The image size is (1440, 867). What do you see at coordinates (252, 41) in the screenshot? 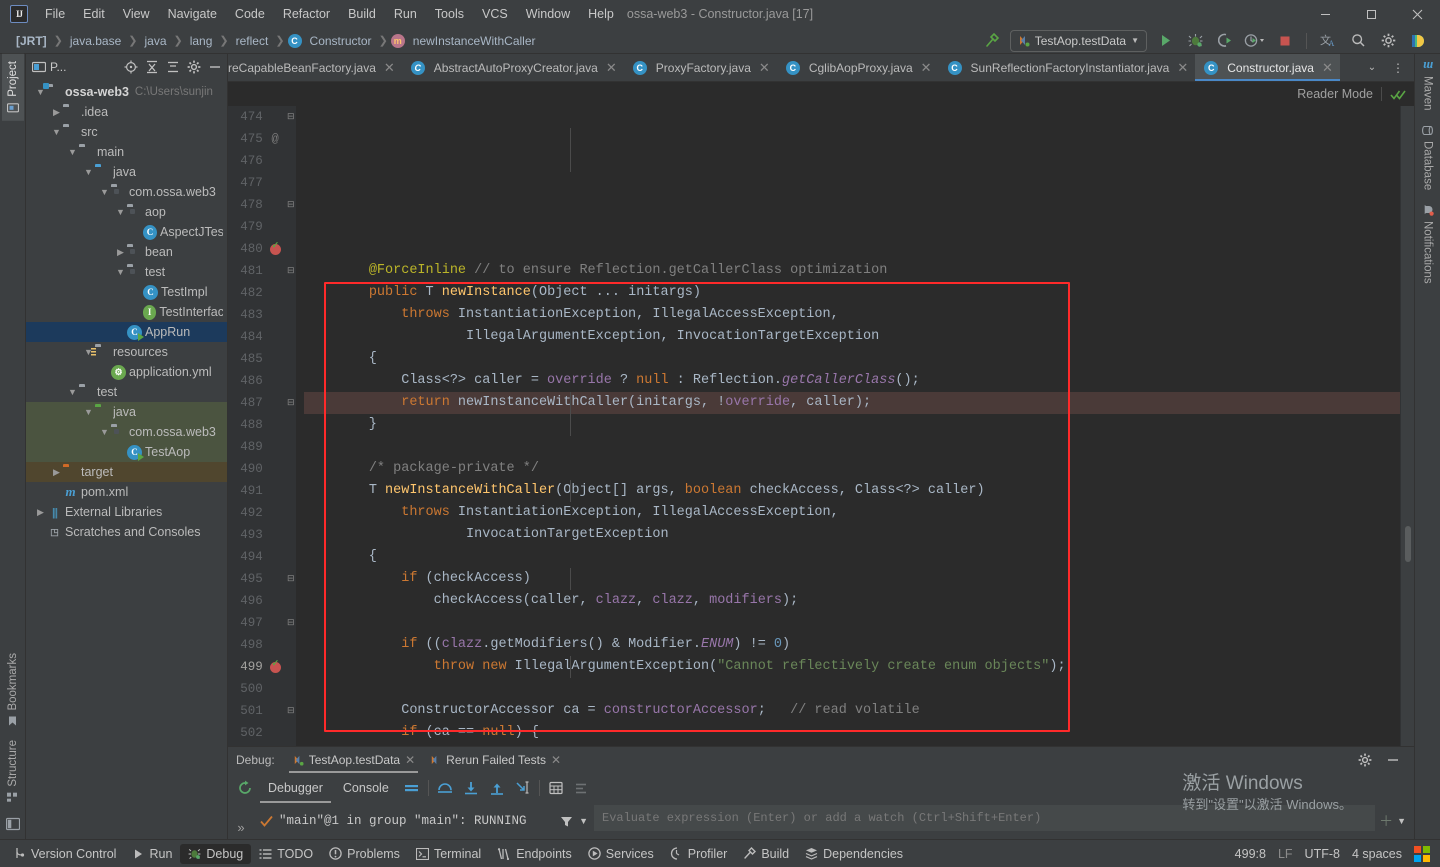
I see `breadcrumb-reflect: reflect` at bounding box center [252, 41].